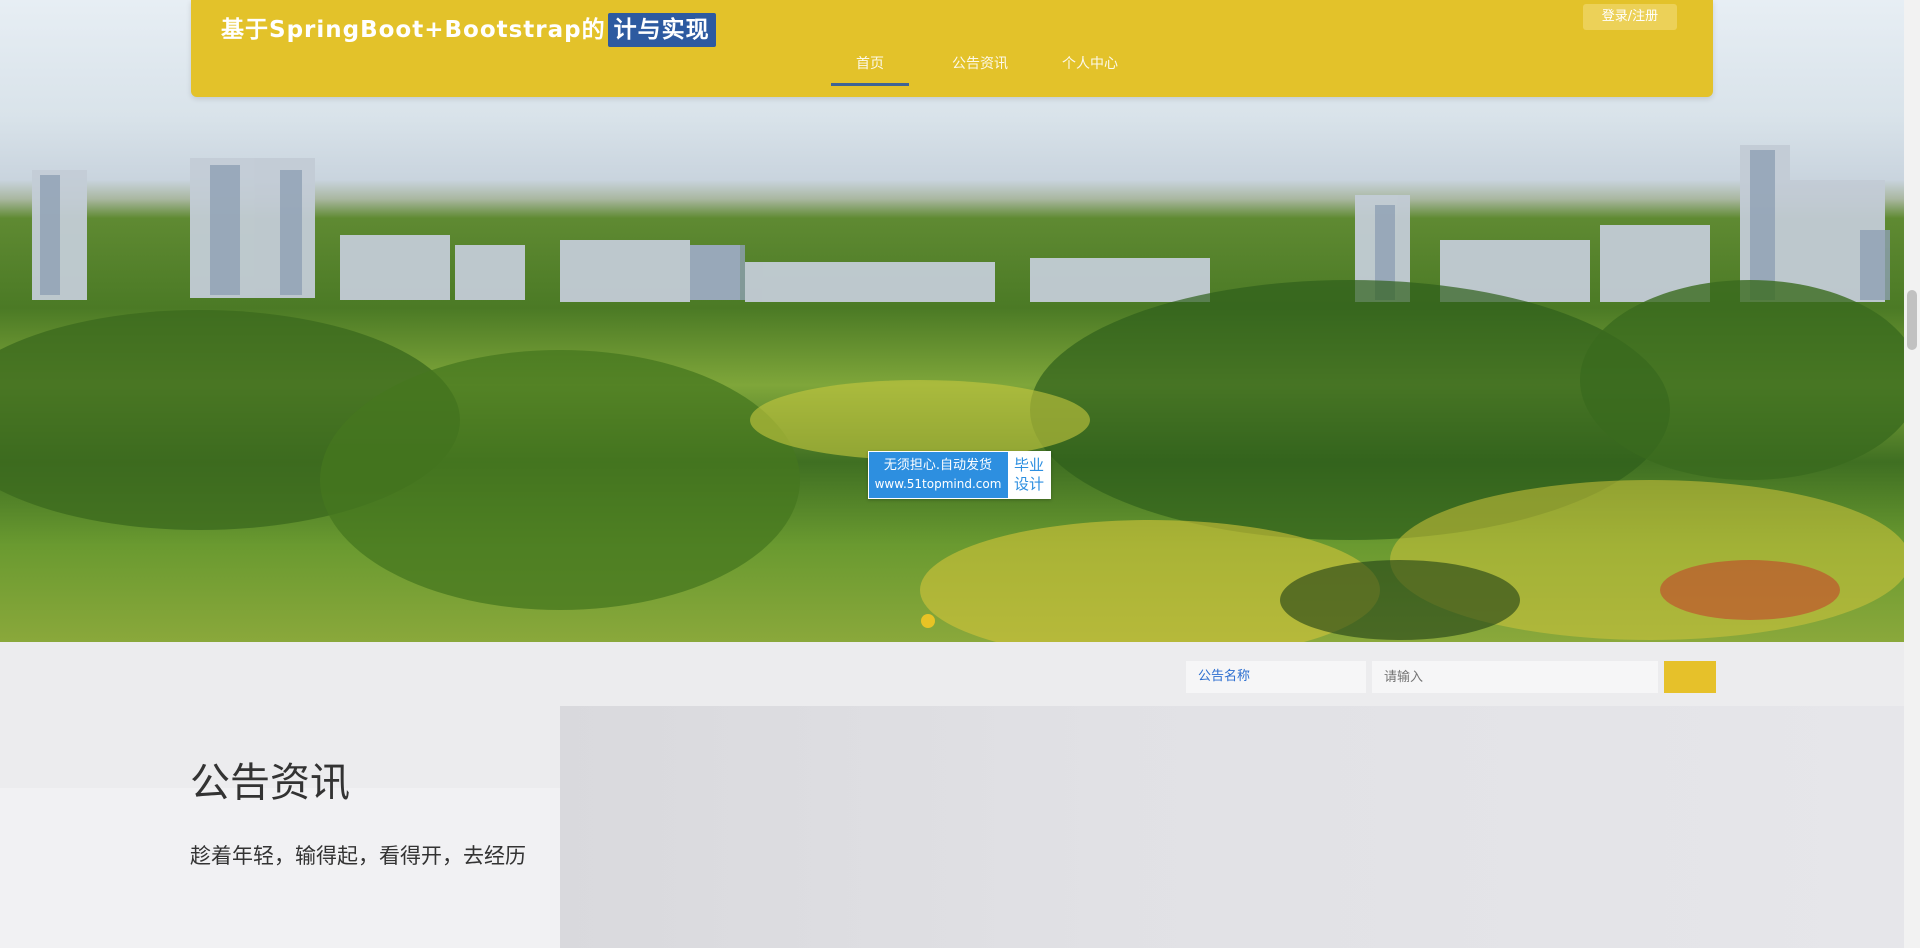 The height and width of the screenshot is (948, 1920). What do you see at coordinates (1912, 474) in the screenshot?
I see `page-scrollbar` at bounding box center [1912, 474].